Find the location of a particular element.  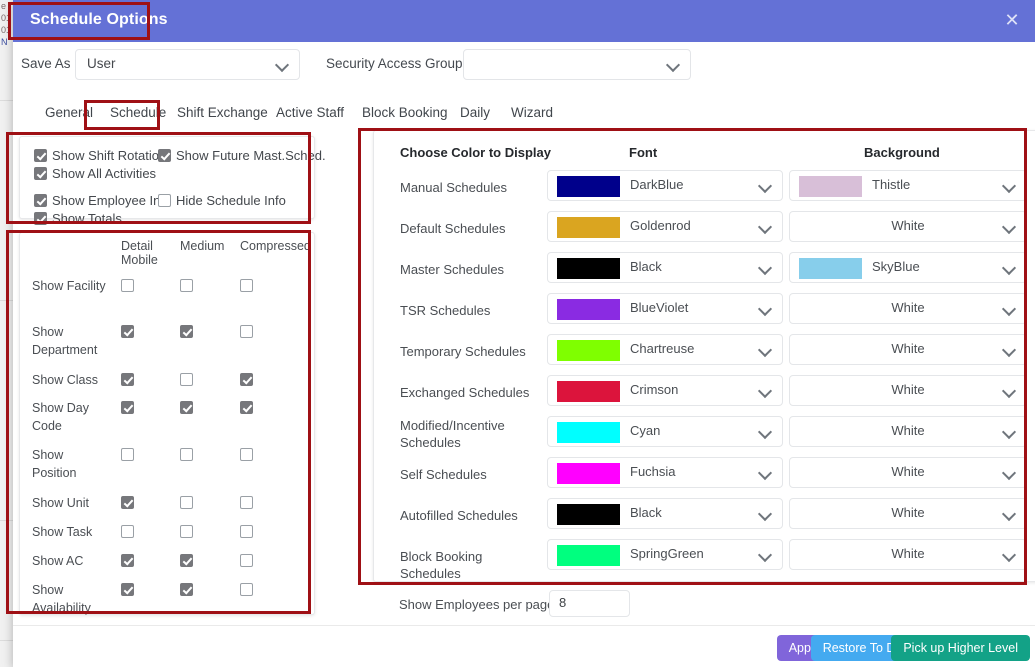

font-color-name: Black is located at coordinates (646, 512).